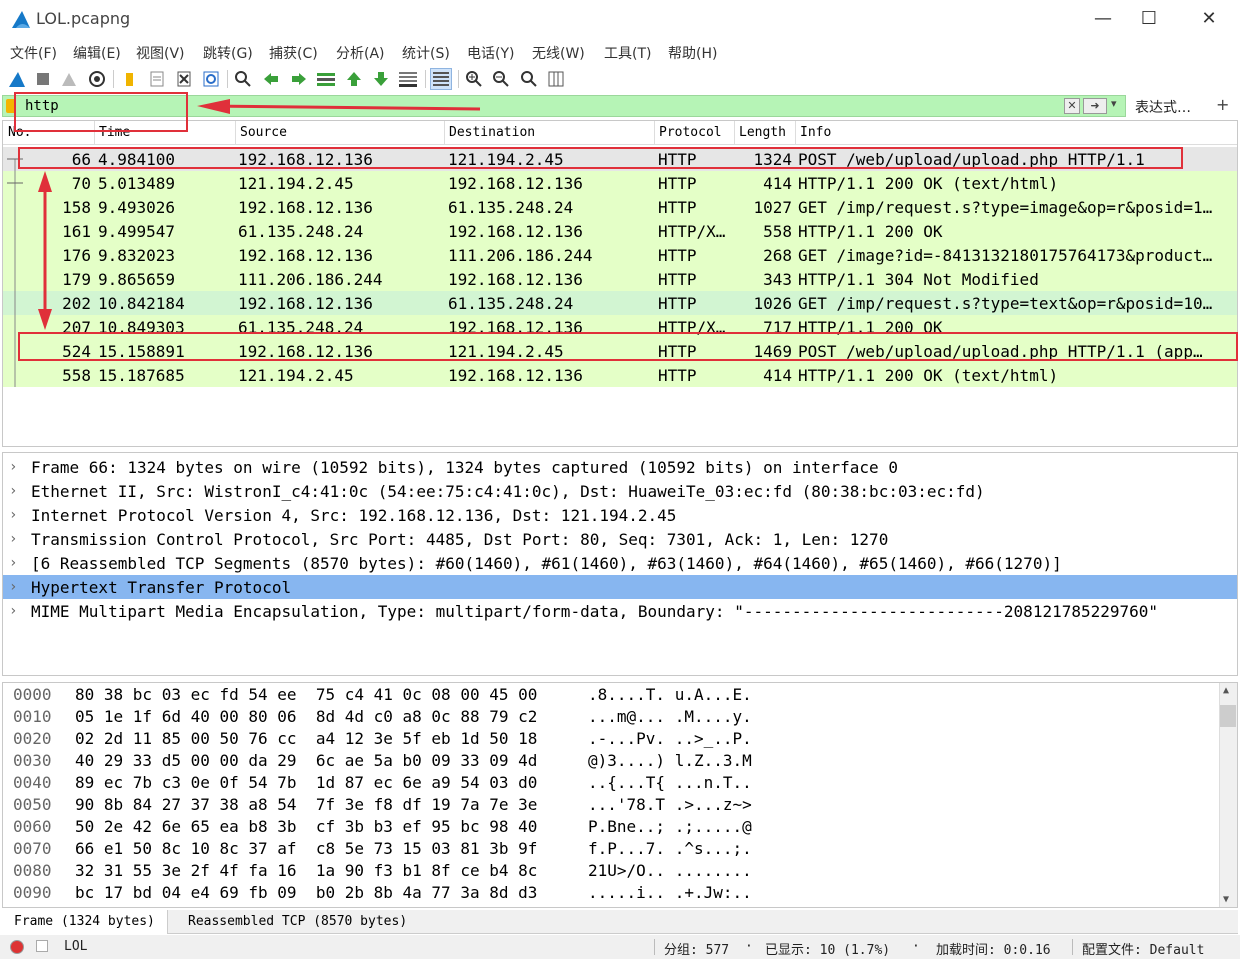  I want to click on column-no: No., so click(19, 132).